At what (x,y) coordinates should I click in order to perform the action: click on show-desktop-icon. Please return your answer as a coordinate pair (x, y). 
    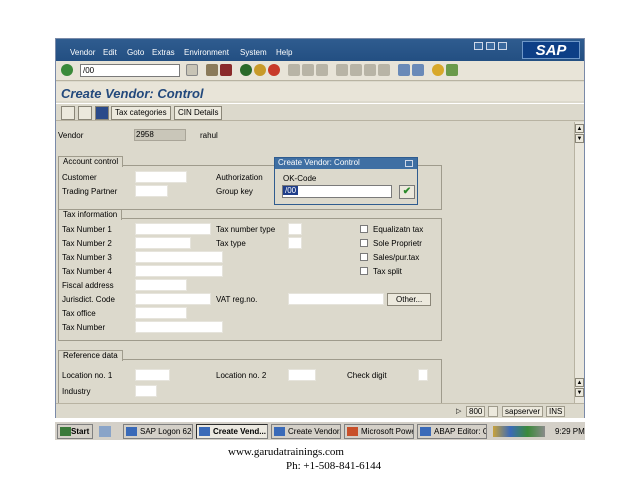
    Looking at the image, I should click on (105, 431).